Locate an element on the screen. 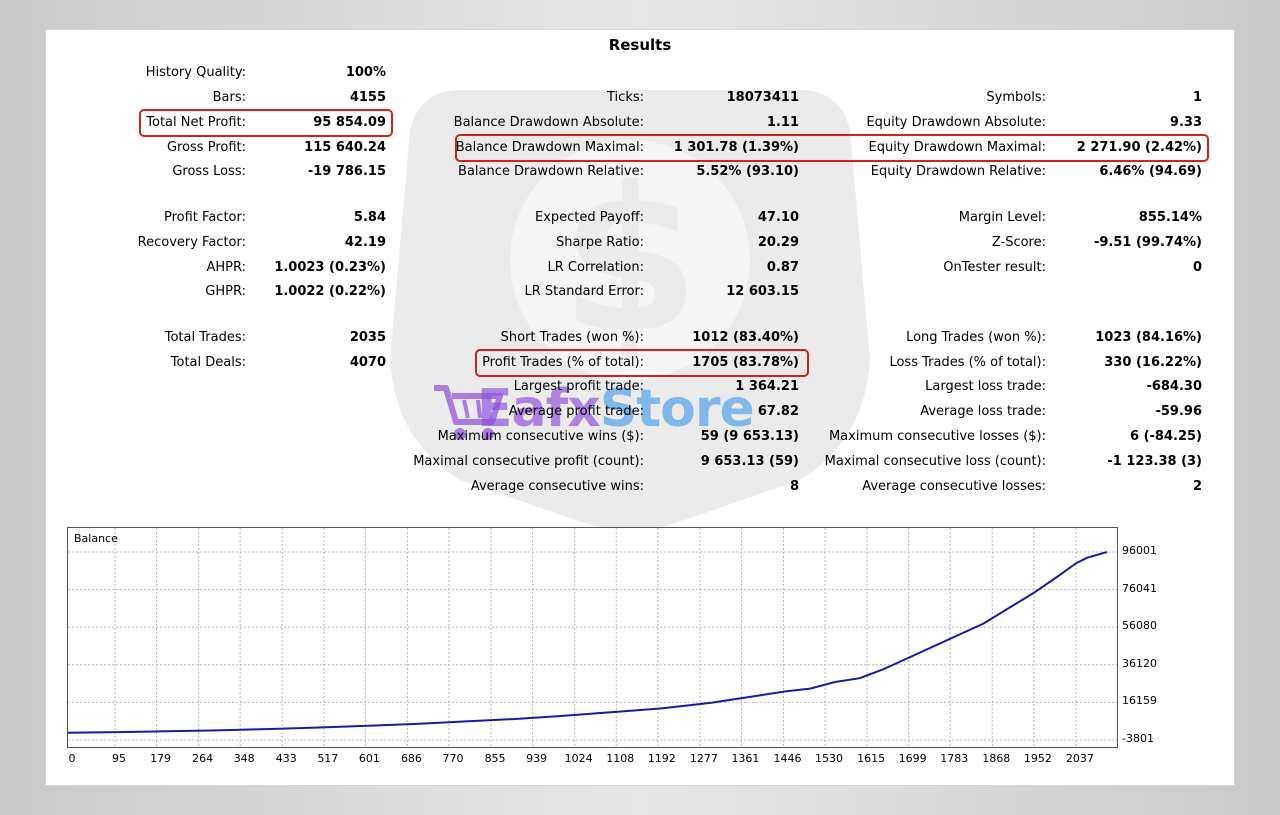  equity-drawdown-maximal-value: 2 271.90 (2.42%) is located at coordinates (1139, 147).